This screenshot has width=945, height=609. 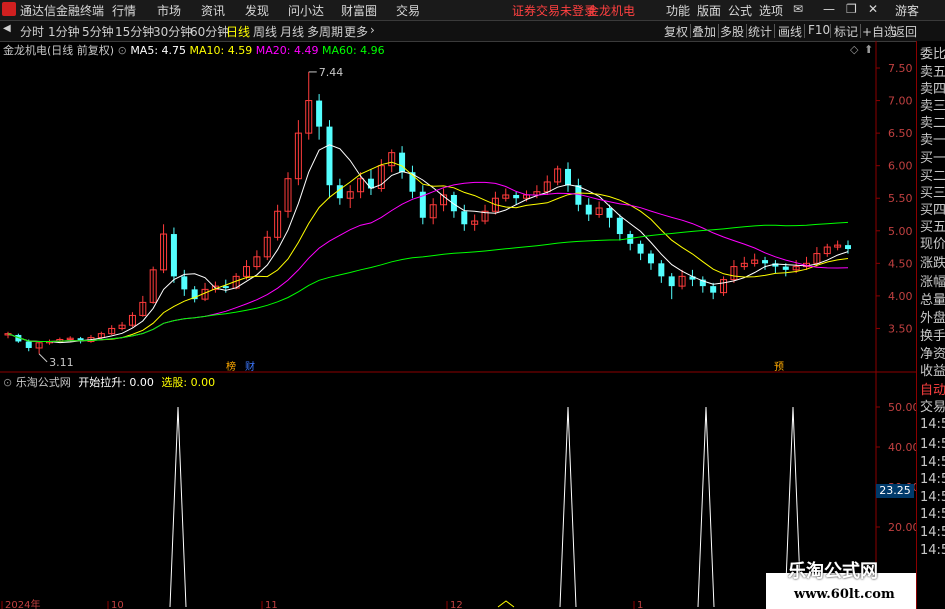 What do you see at coordinates (325, 31) in the screenshot?
I see `tab-multi-period: 多周期` at bounding box center [325, 31].